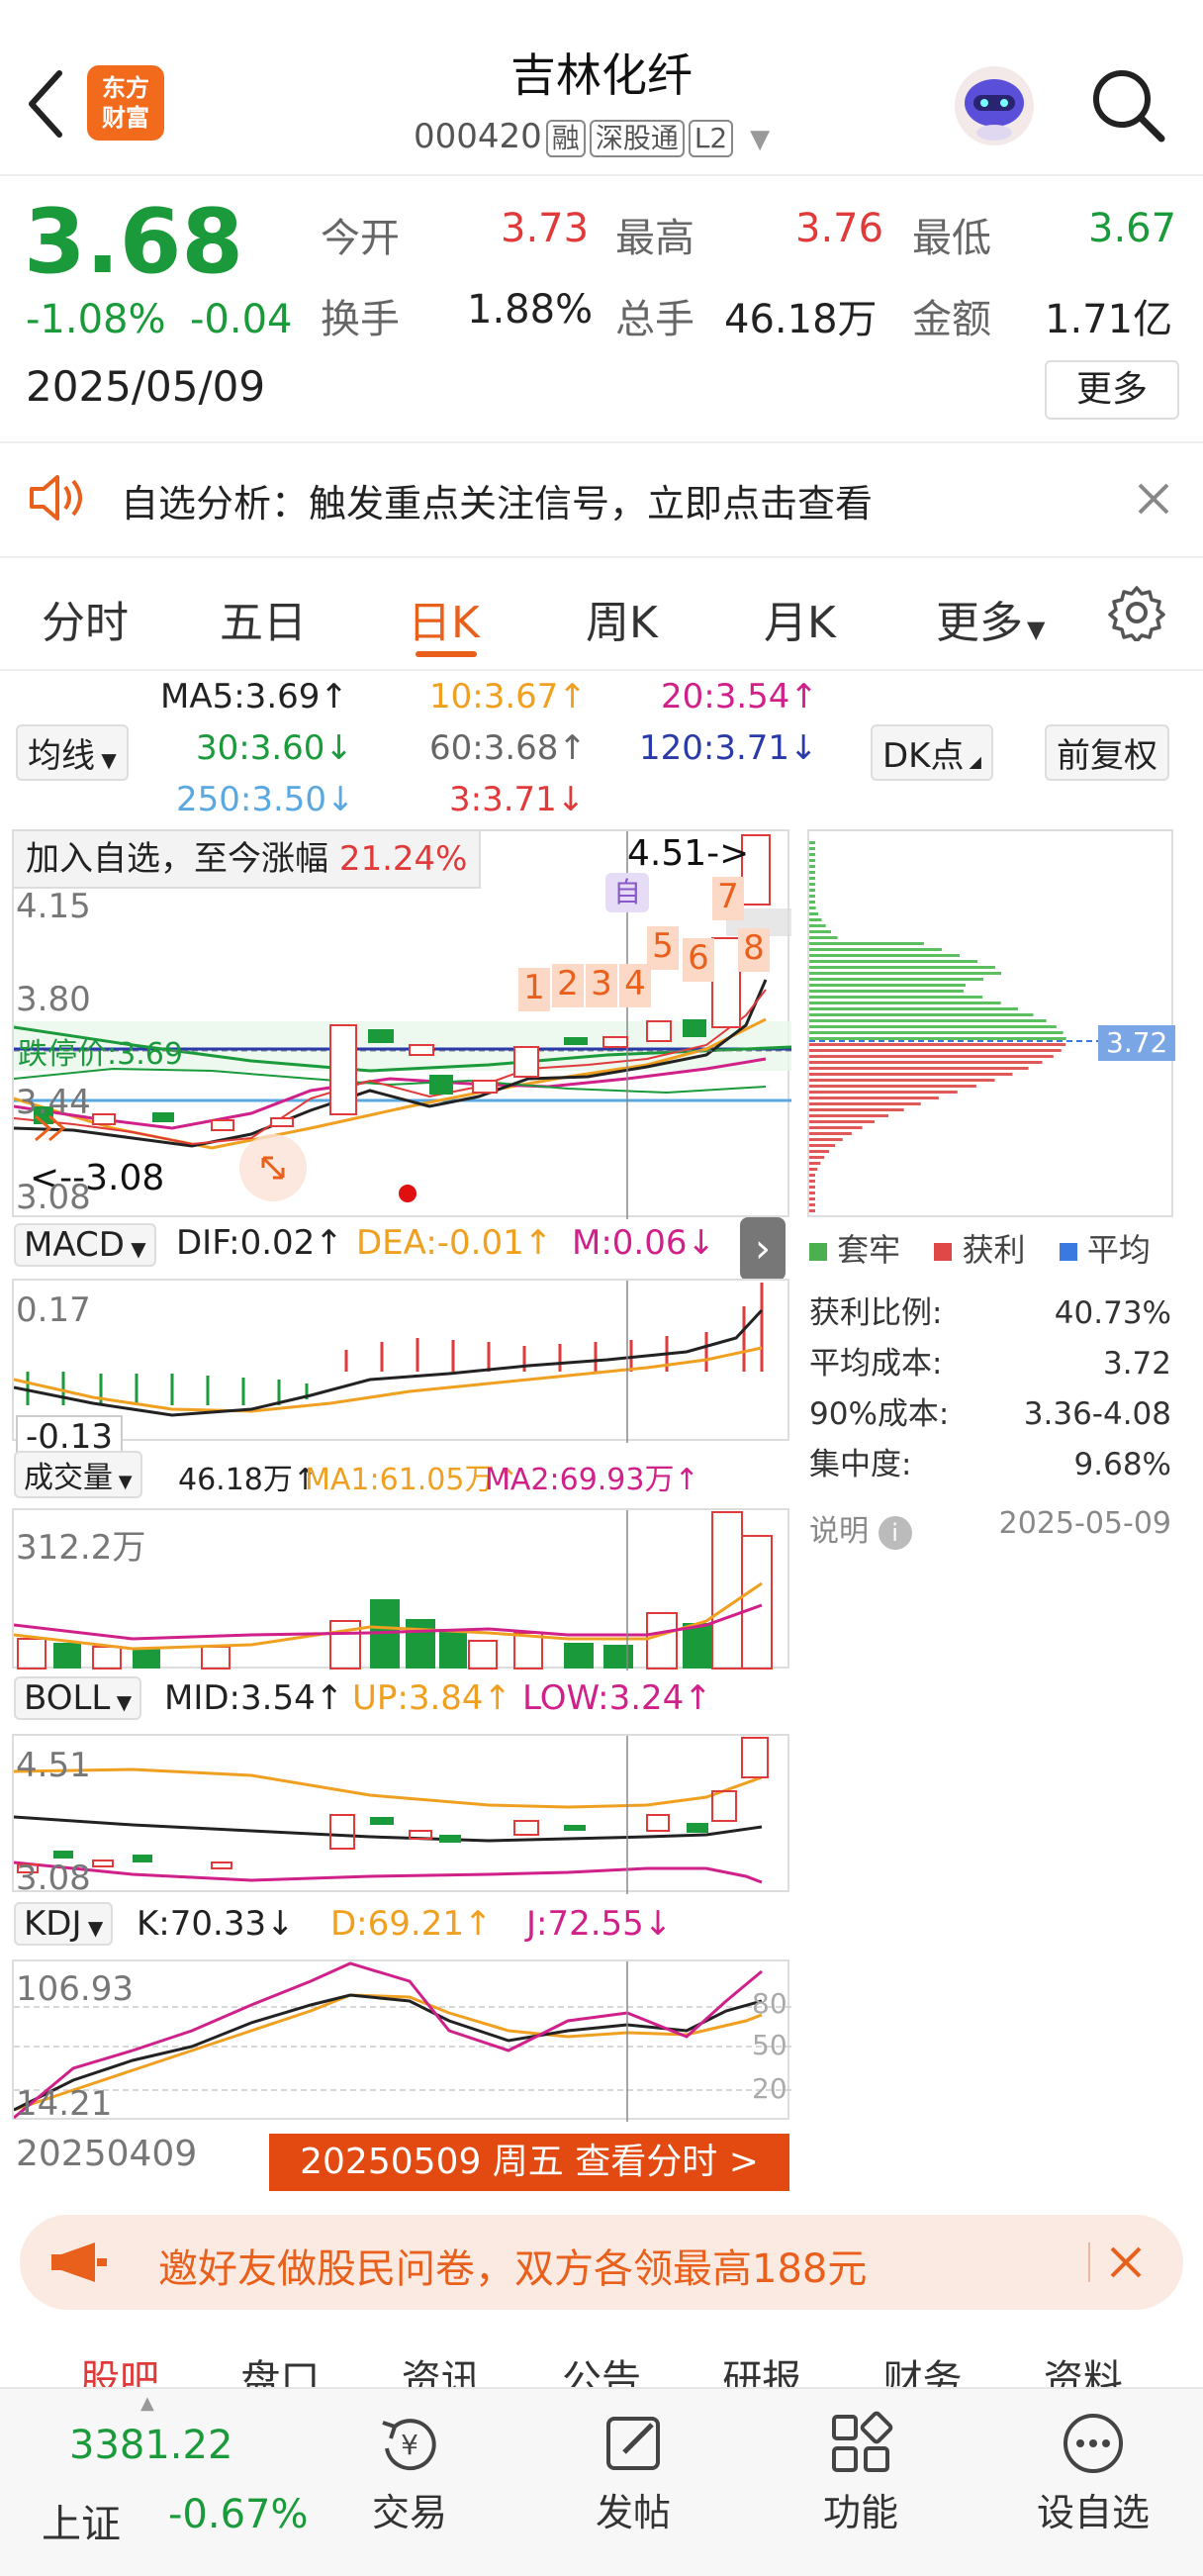 The image size is (1203, 2576). What do you see at coordinates (763, 1249) in the screenshot?
I see `expand-arrow-icon: ›` at bounding box center [763, 1249].